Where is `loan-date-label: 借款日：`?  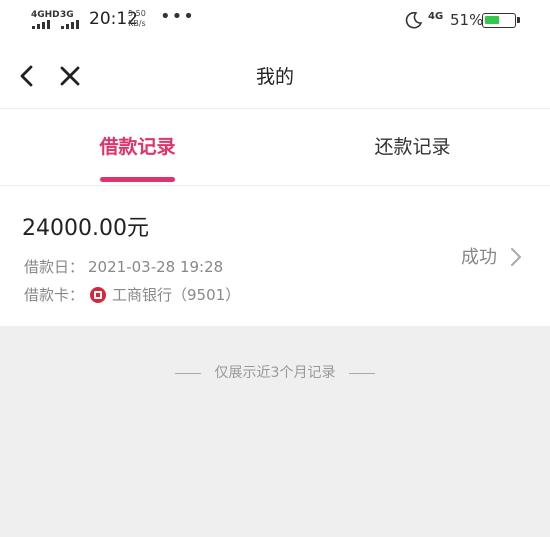 loan-date-label: 借款日： is located at coordinates (54, 267).